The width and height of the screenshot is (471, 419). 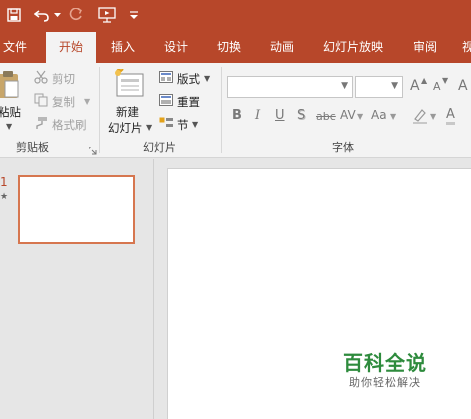 What do you see at coordinates (379, 115) in the screenshot?
I see `change-case-button: Aa` at bounding box center [379, 115].